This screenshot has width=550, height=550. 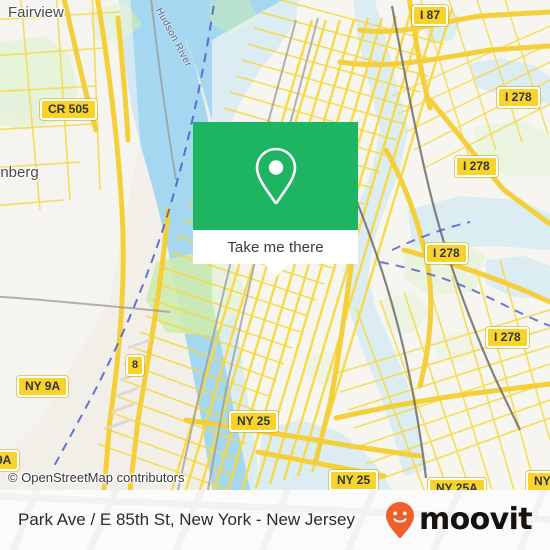 I want to click on take-me-there-button: Take me there, so click(x=275, y=247).